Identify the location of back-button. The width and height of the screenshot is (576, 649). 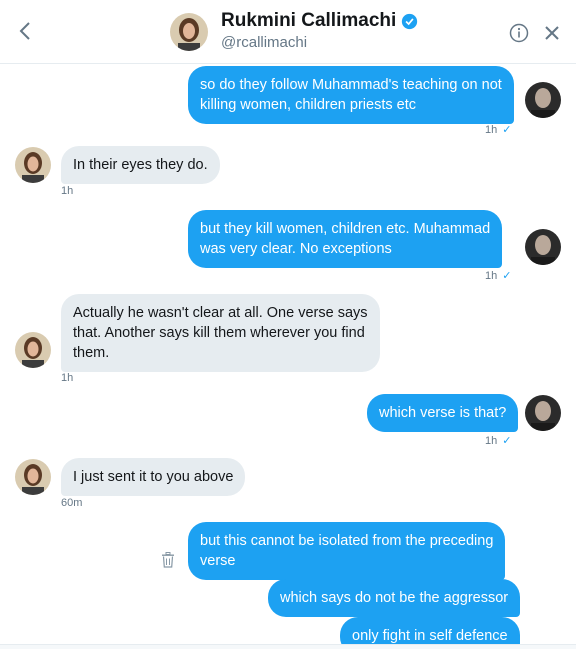
(25, 31).